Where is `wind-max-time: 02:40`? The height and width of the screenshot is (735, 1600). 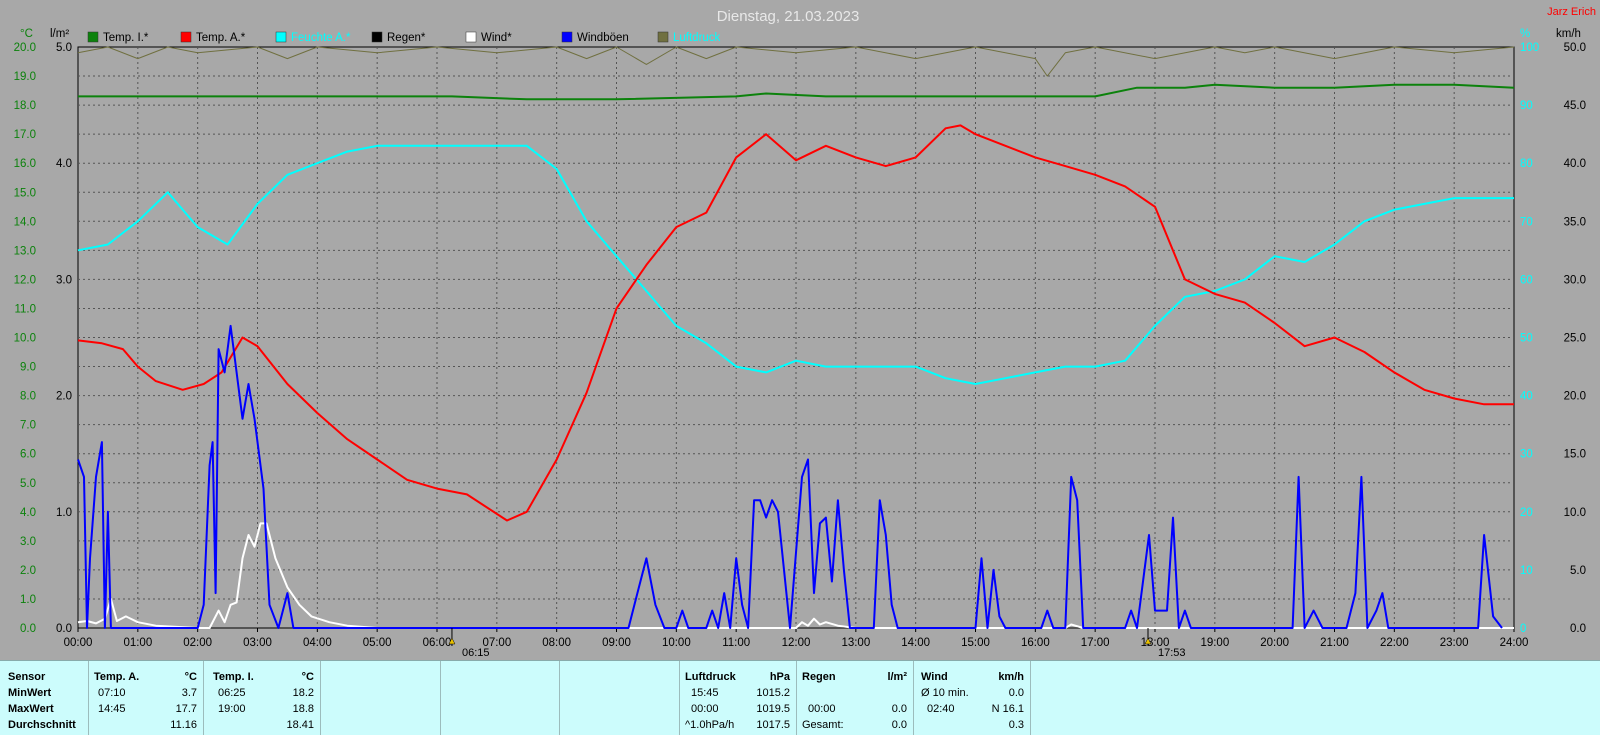
wind-max-time: 02:40 is located at coordinates (941, 709).